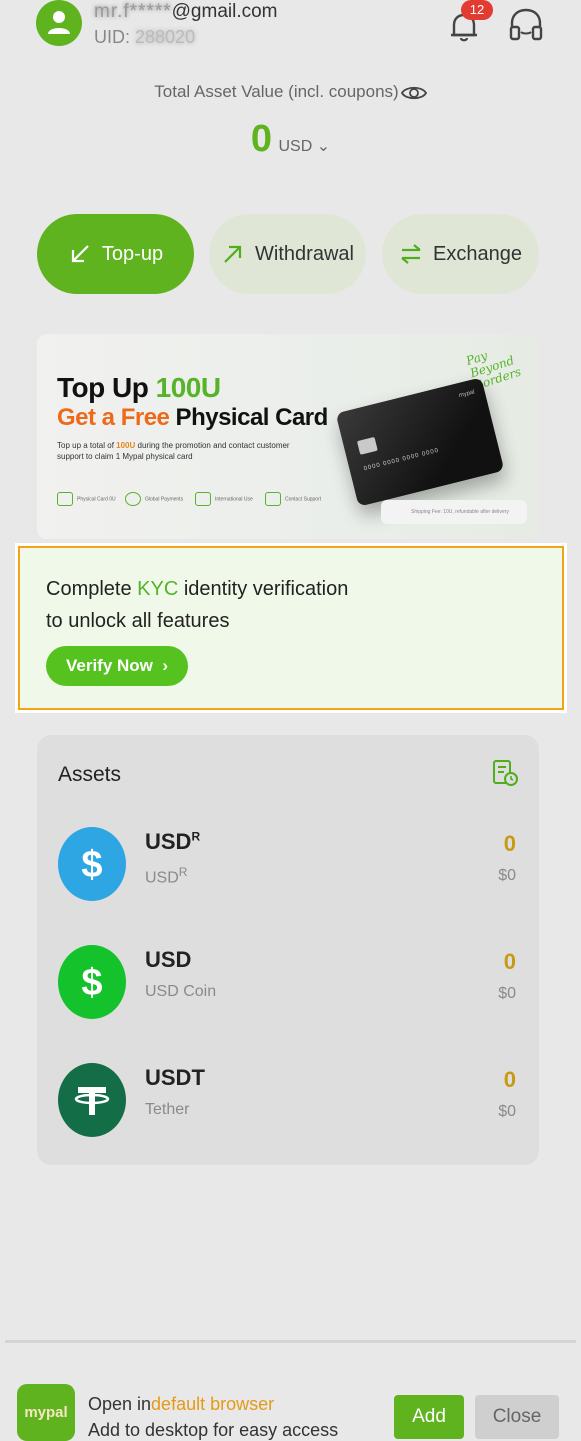 The height and width of the screenshot is (1441, 581). What do you see at coordinates (526, 25) in the screenshot?
I see `headset-icon` at bounding box center [526, 25].